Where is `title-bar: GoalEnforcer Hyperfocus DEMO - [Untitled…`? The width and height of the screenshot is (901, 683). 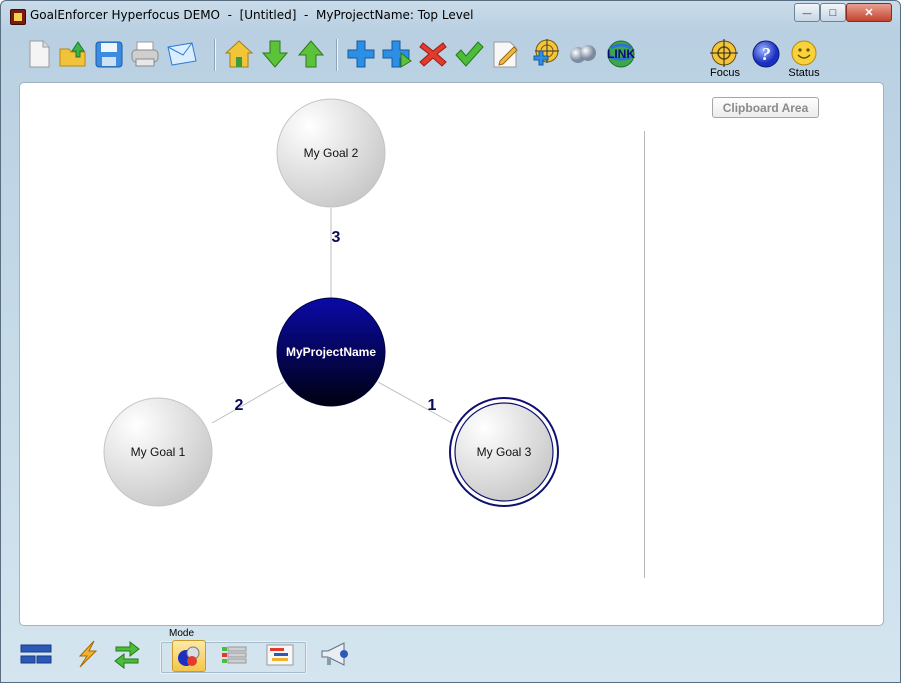
title-bar: GoalEnforcer Hyperfocus DEMO - [Untitled… is located at coordinates (450, 15).